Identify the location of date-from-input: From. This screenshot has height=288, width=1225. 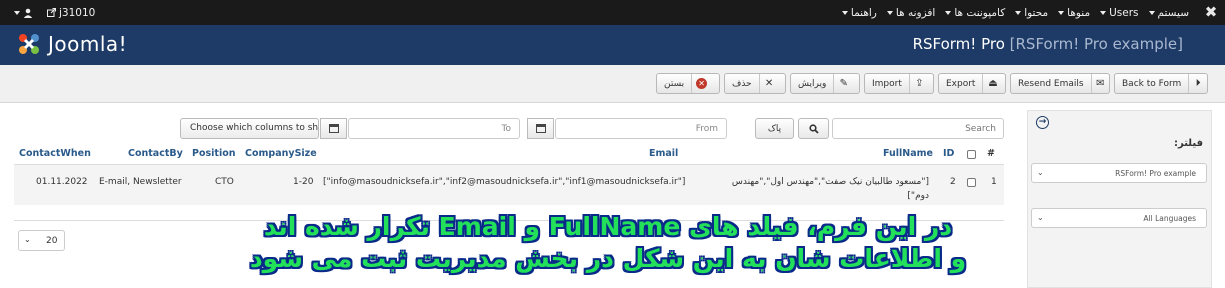
(641, 128).